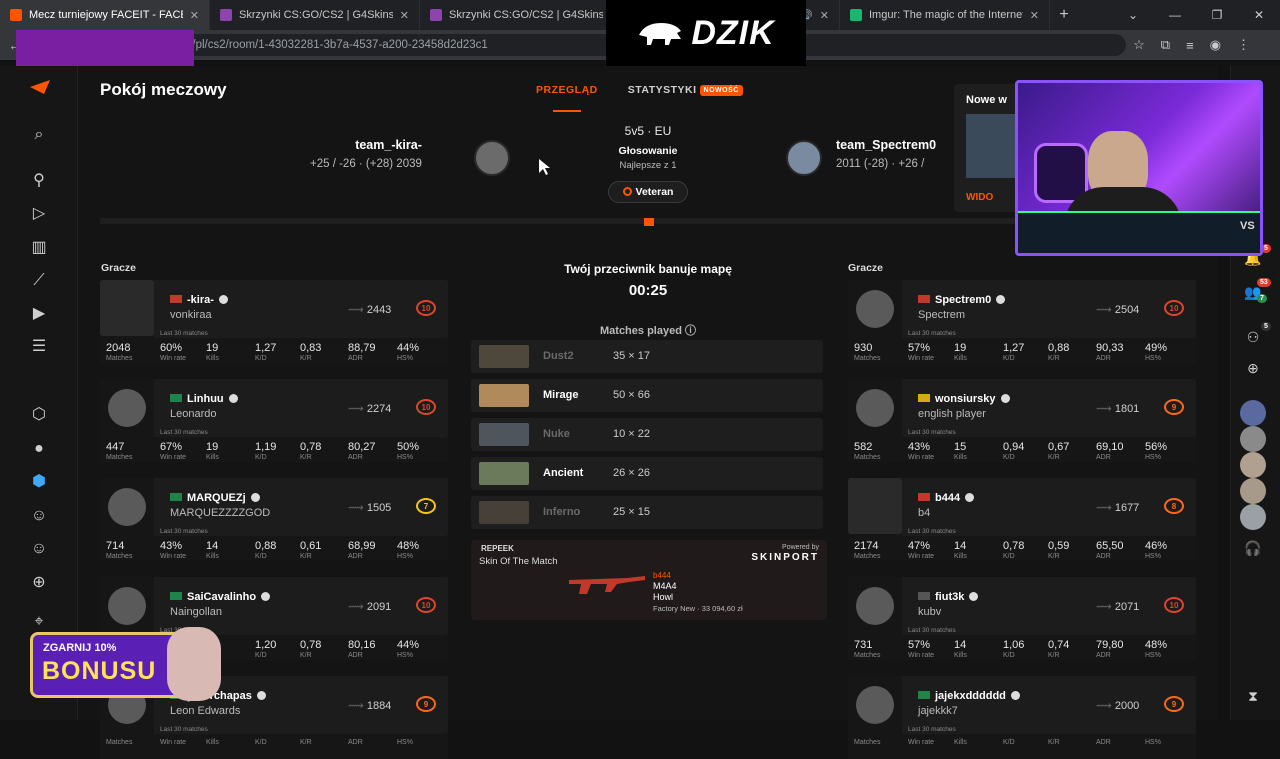  I want to click on player-name: jajekxdddddd, so click(969, 696).